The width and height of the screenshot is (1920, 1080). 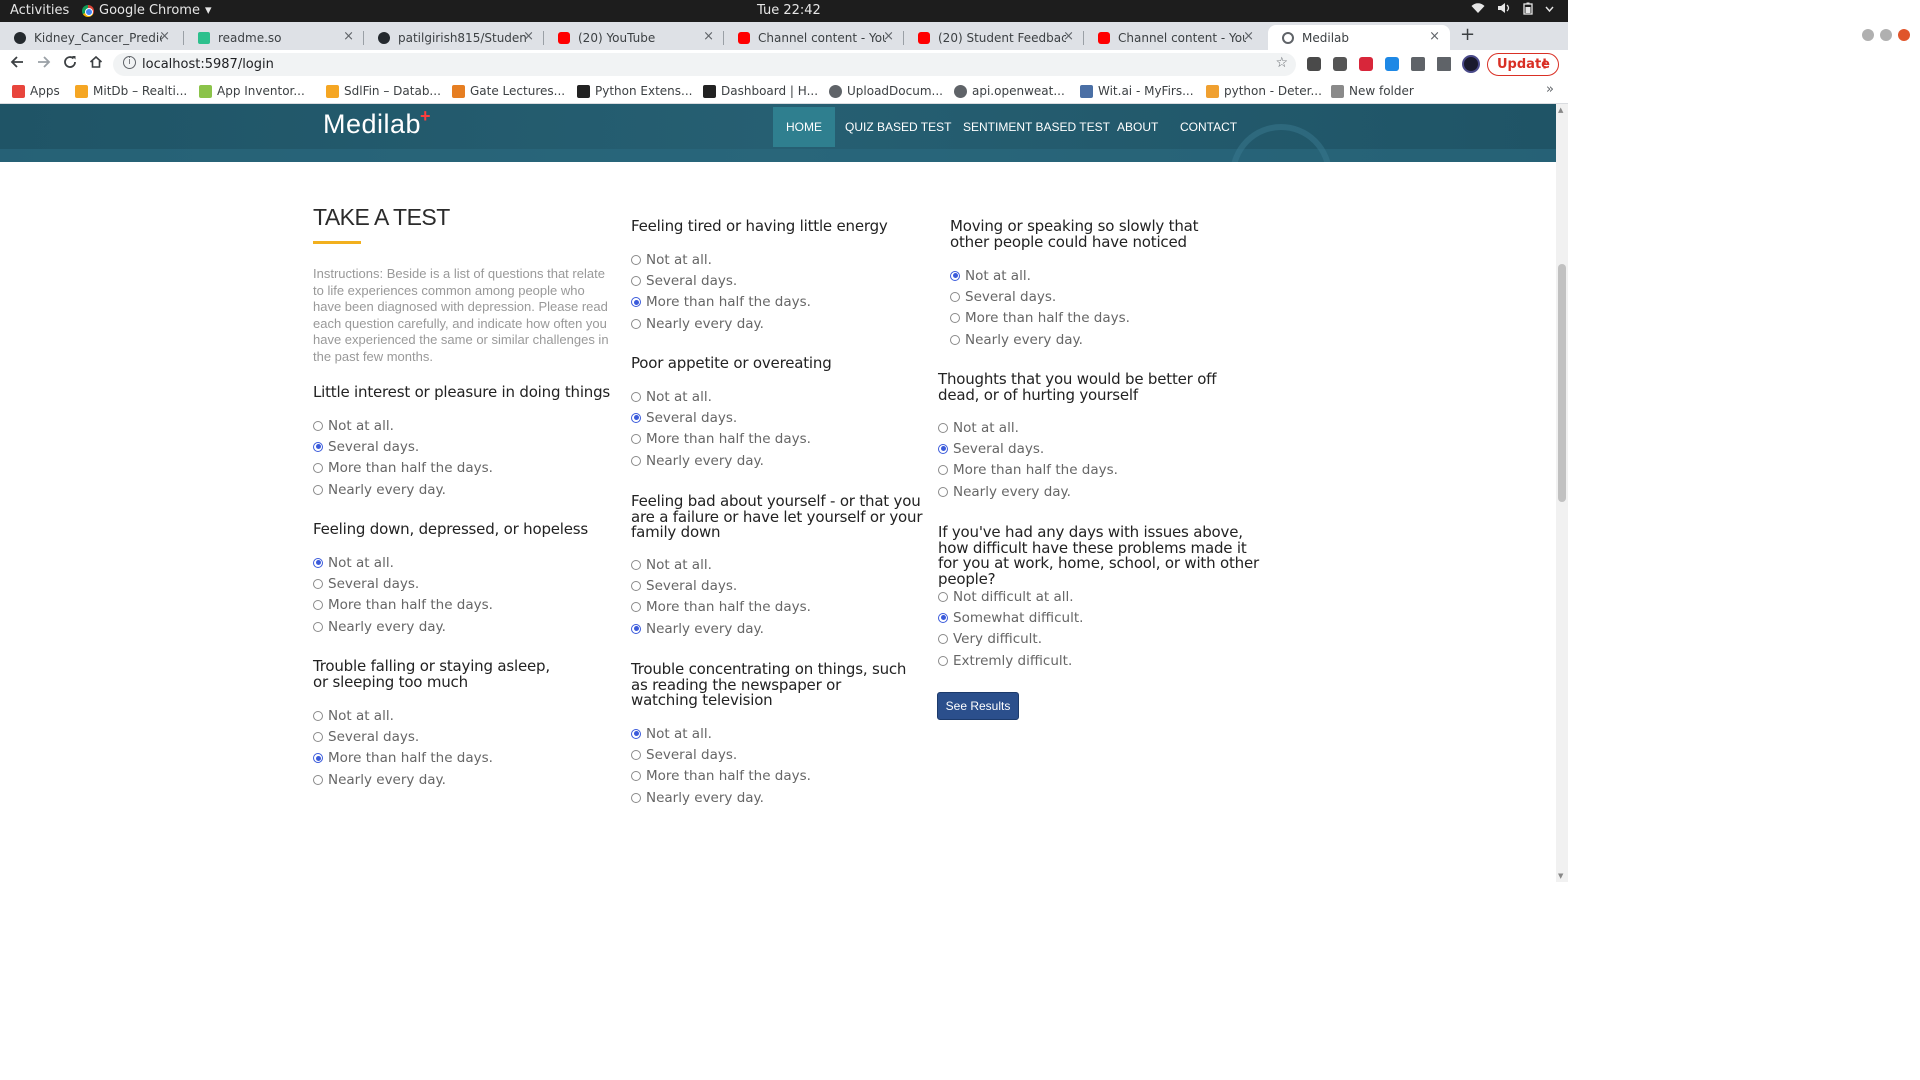 I want to click on bookmark-star-icon: ☆, so click(x=1281, y=63).